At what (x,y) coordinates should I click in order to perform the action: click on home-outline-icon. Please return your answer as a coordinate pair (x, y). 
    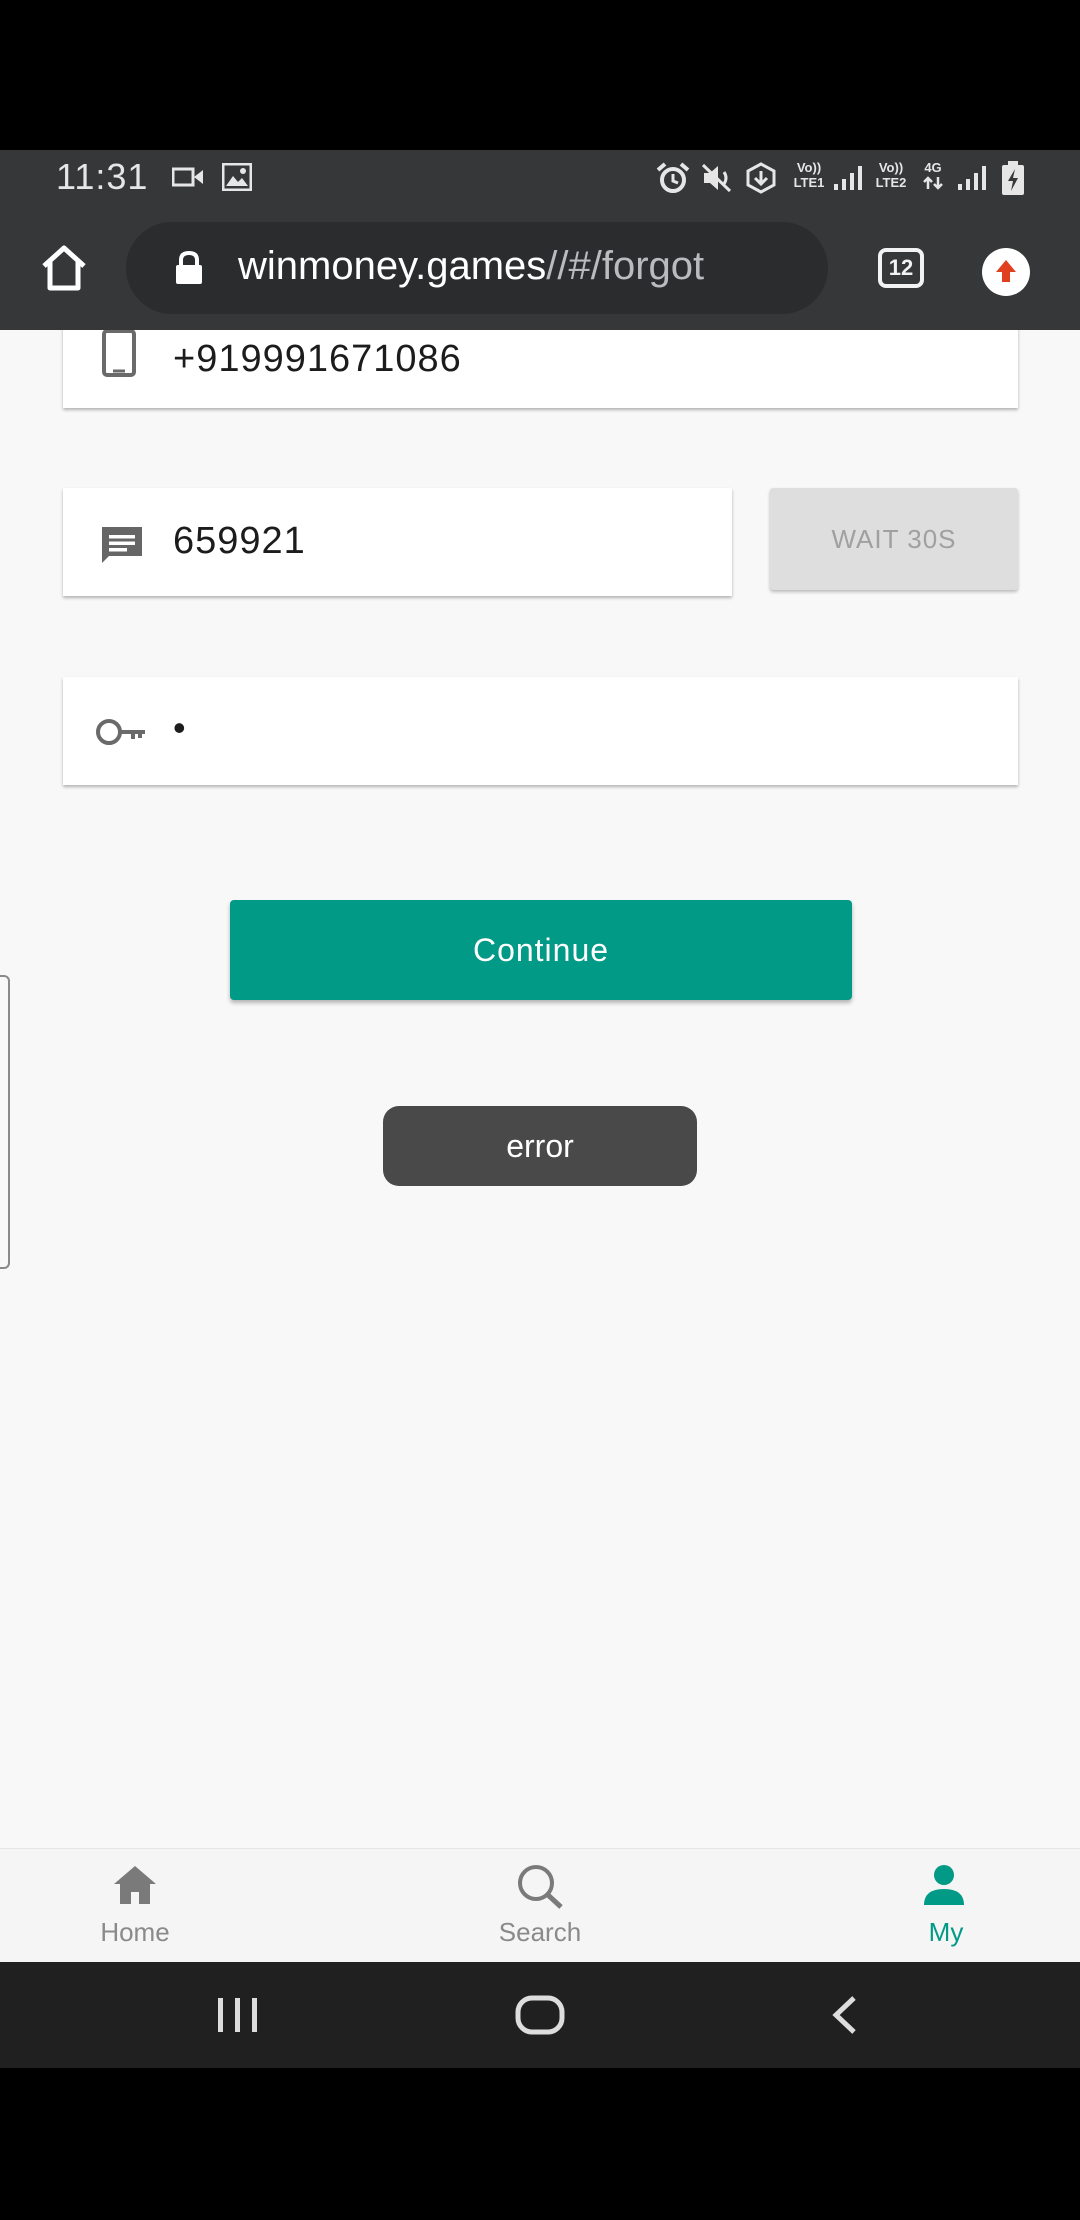
    Looking at the image, I should click on (64, 268).